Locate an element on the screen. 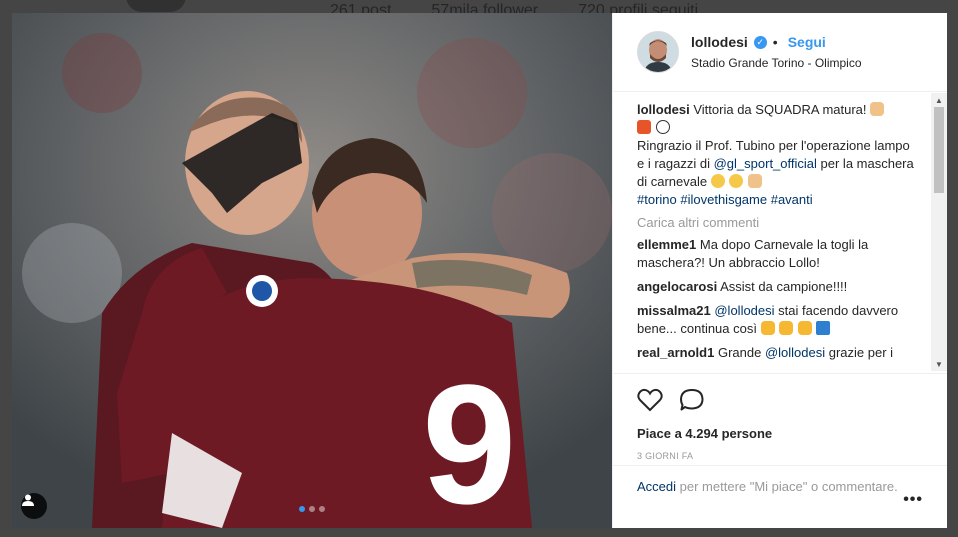 This screenshot has height=537, width=958. carousel-indicator is located at coordinates (312, 509).